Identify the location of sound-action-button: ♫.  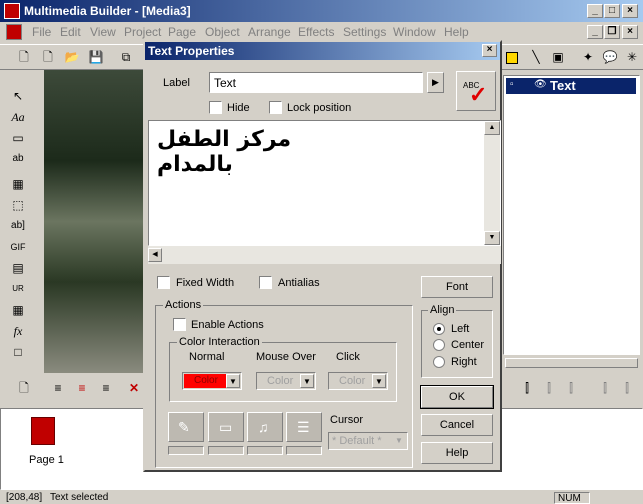
(265, 427).